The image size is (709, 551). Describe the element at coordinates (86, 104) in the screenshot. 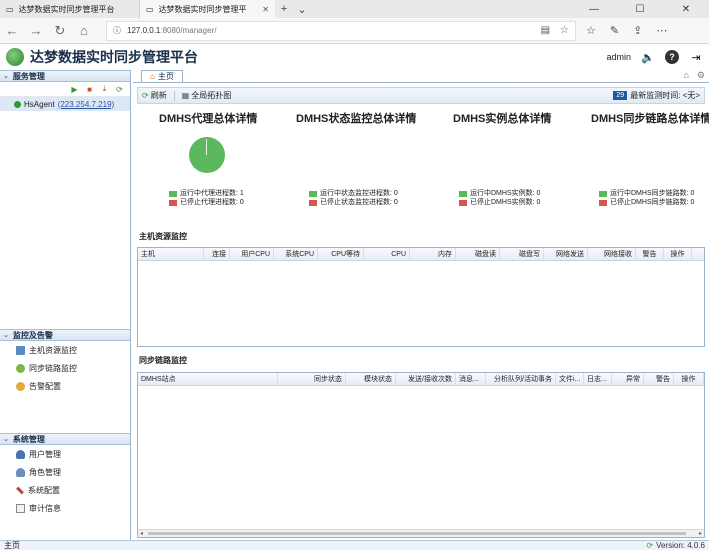

I see `agent-address: (223.254.7.219)` at that location.